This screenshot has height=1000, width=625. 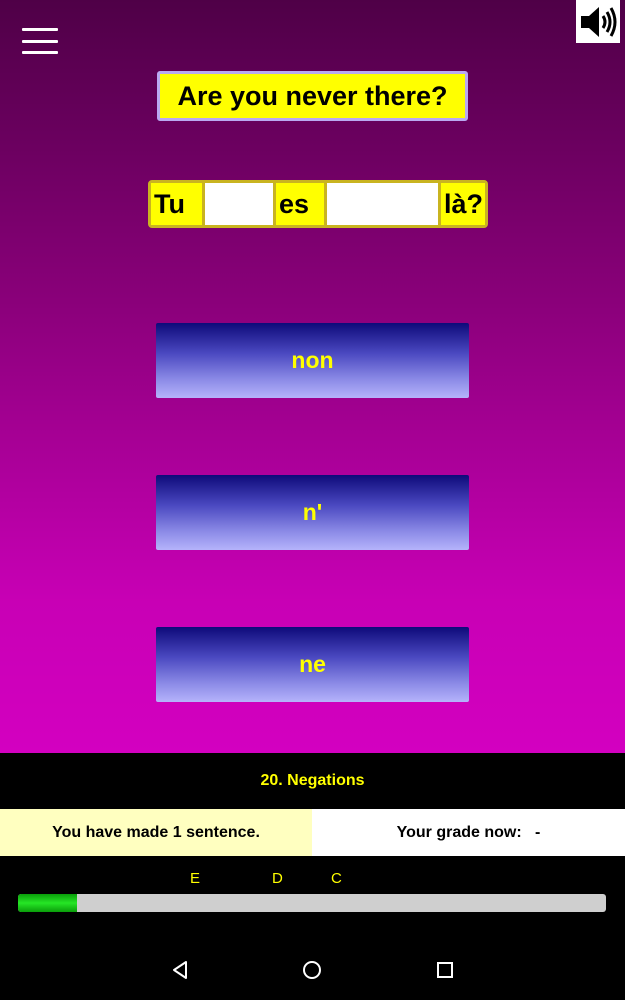 I want to click on recents-button, so click(x=445, y=970).